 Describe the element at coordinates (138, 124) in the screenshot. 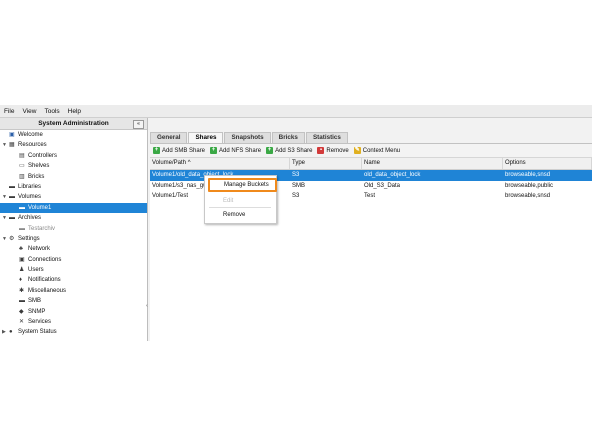

I see `collapse-button: «` at that location.